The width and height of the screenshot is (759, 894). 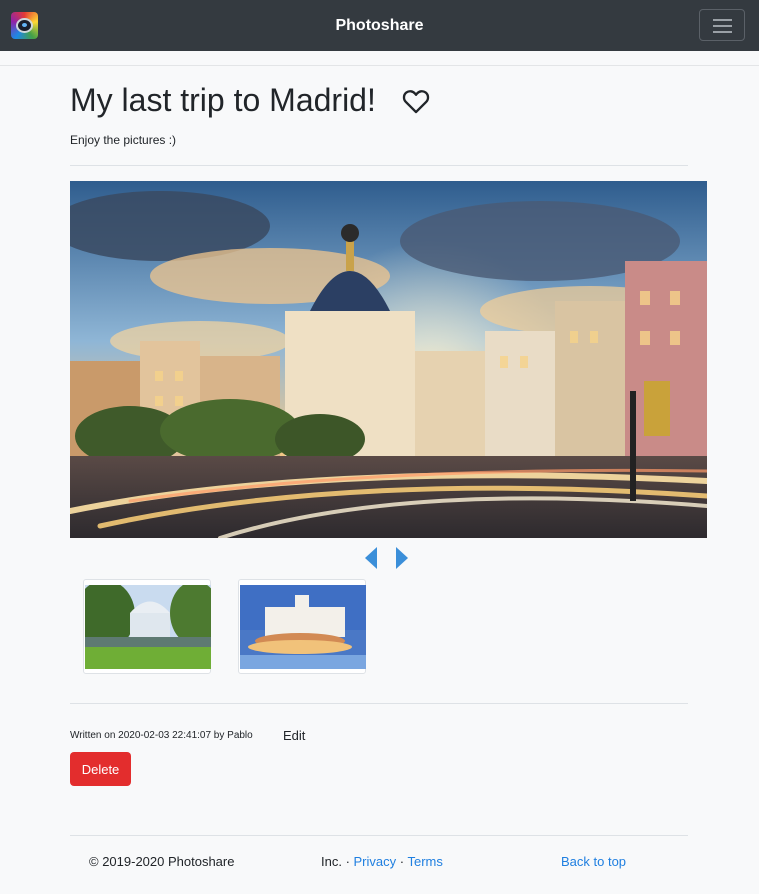 What do you see at coordinates (379, 835) in the screenshot?
I see `footer-divider` at bounding box center [379, 835].